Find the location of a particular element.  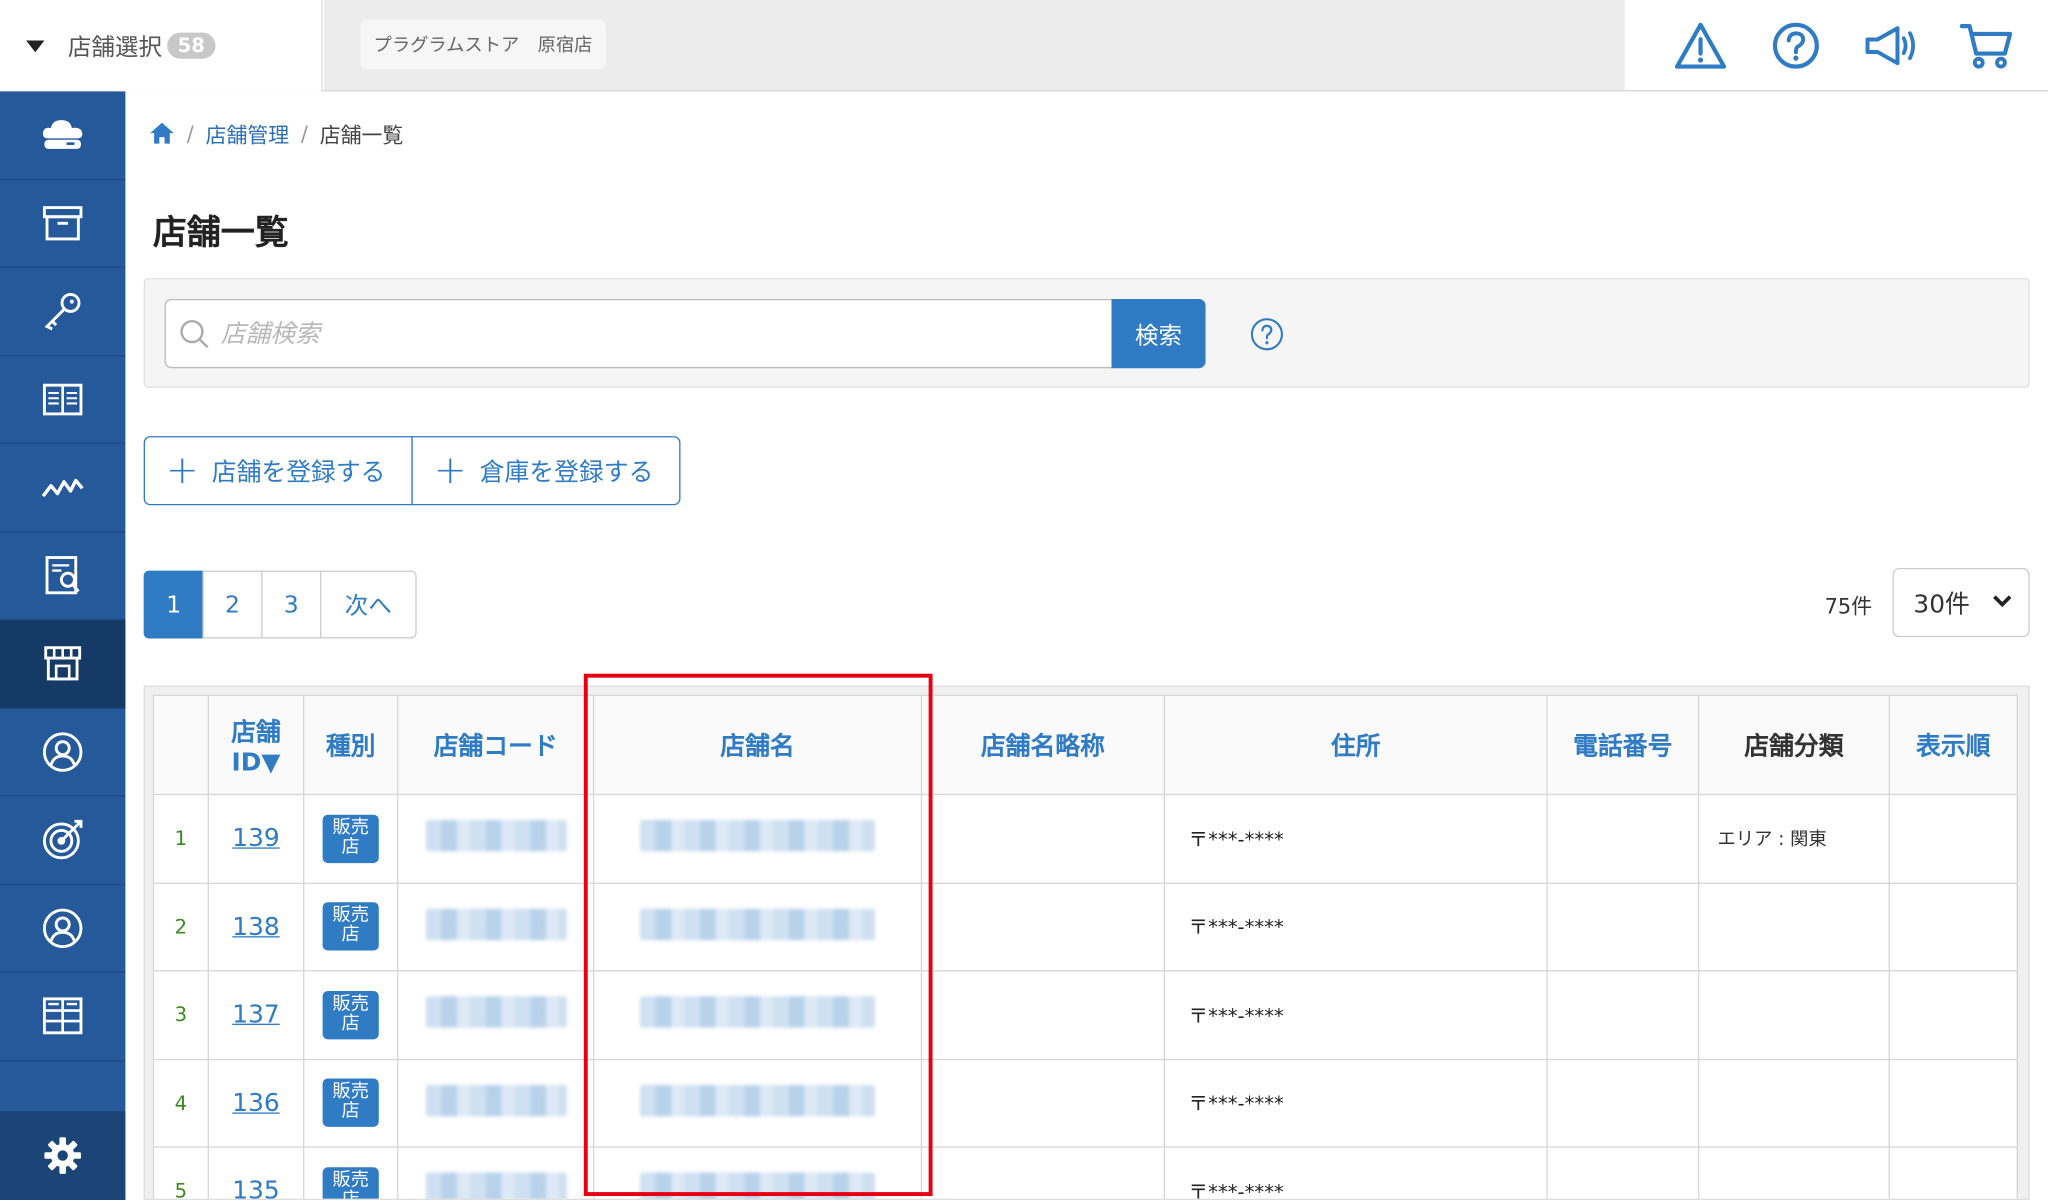

sidebar is located at coordinates (63, 645).